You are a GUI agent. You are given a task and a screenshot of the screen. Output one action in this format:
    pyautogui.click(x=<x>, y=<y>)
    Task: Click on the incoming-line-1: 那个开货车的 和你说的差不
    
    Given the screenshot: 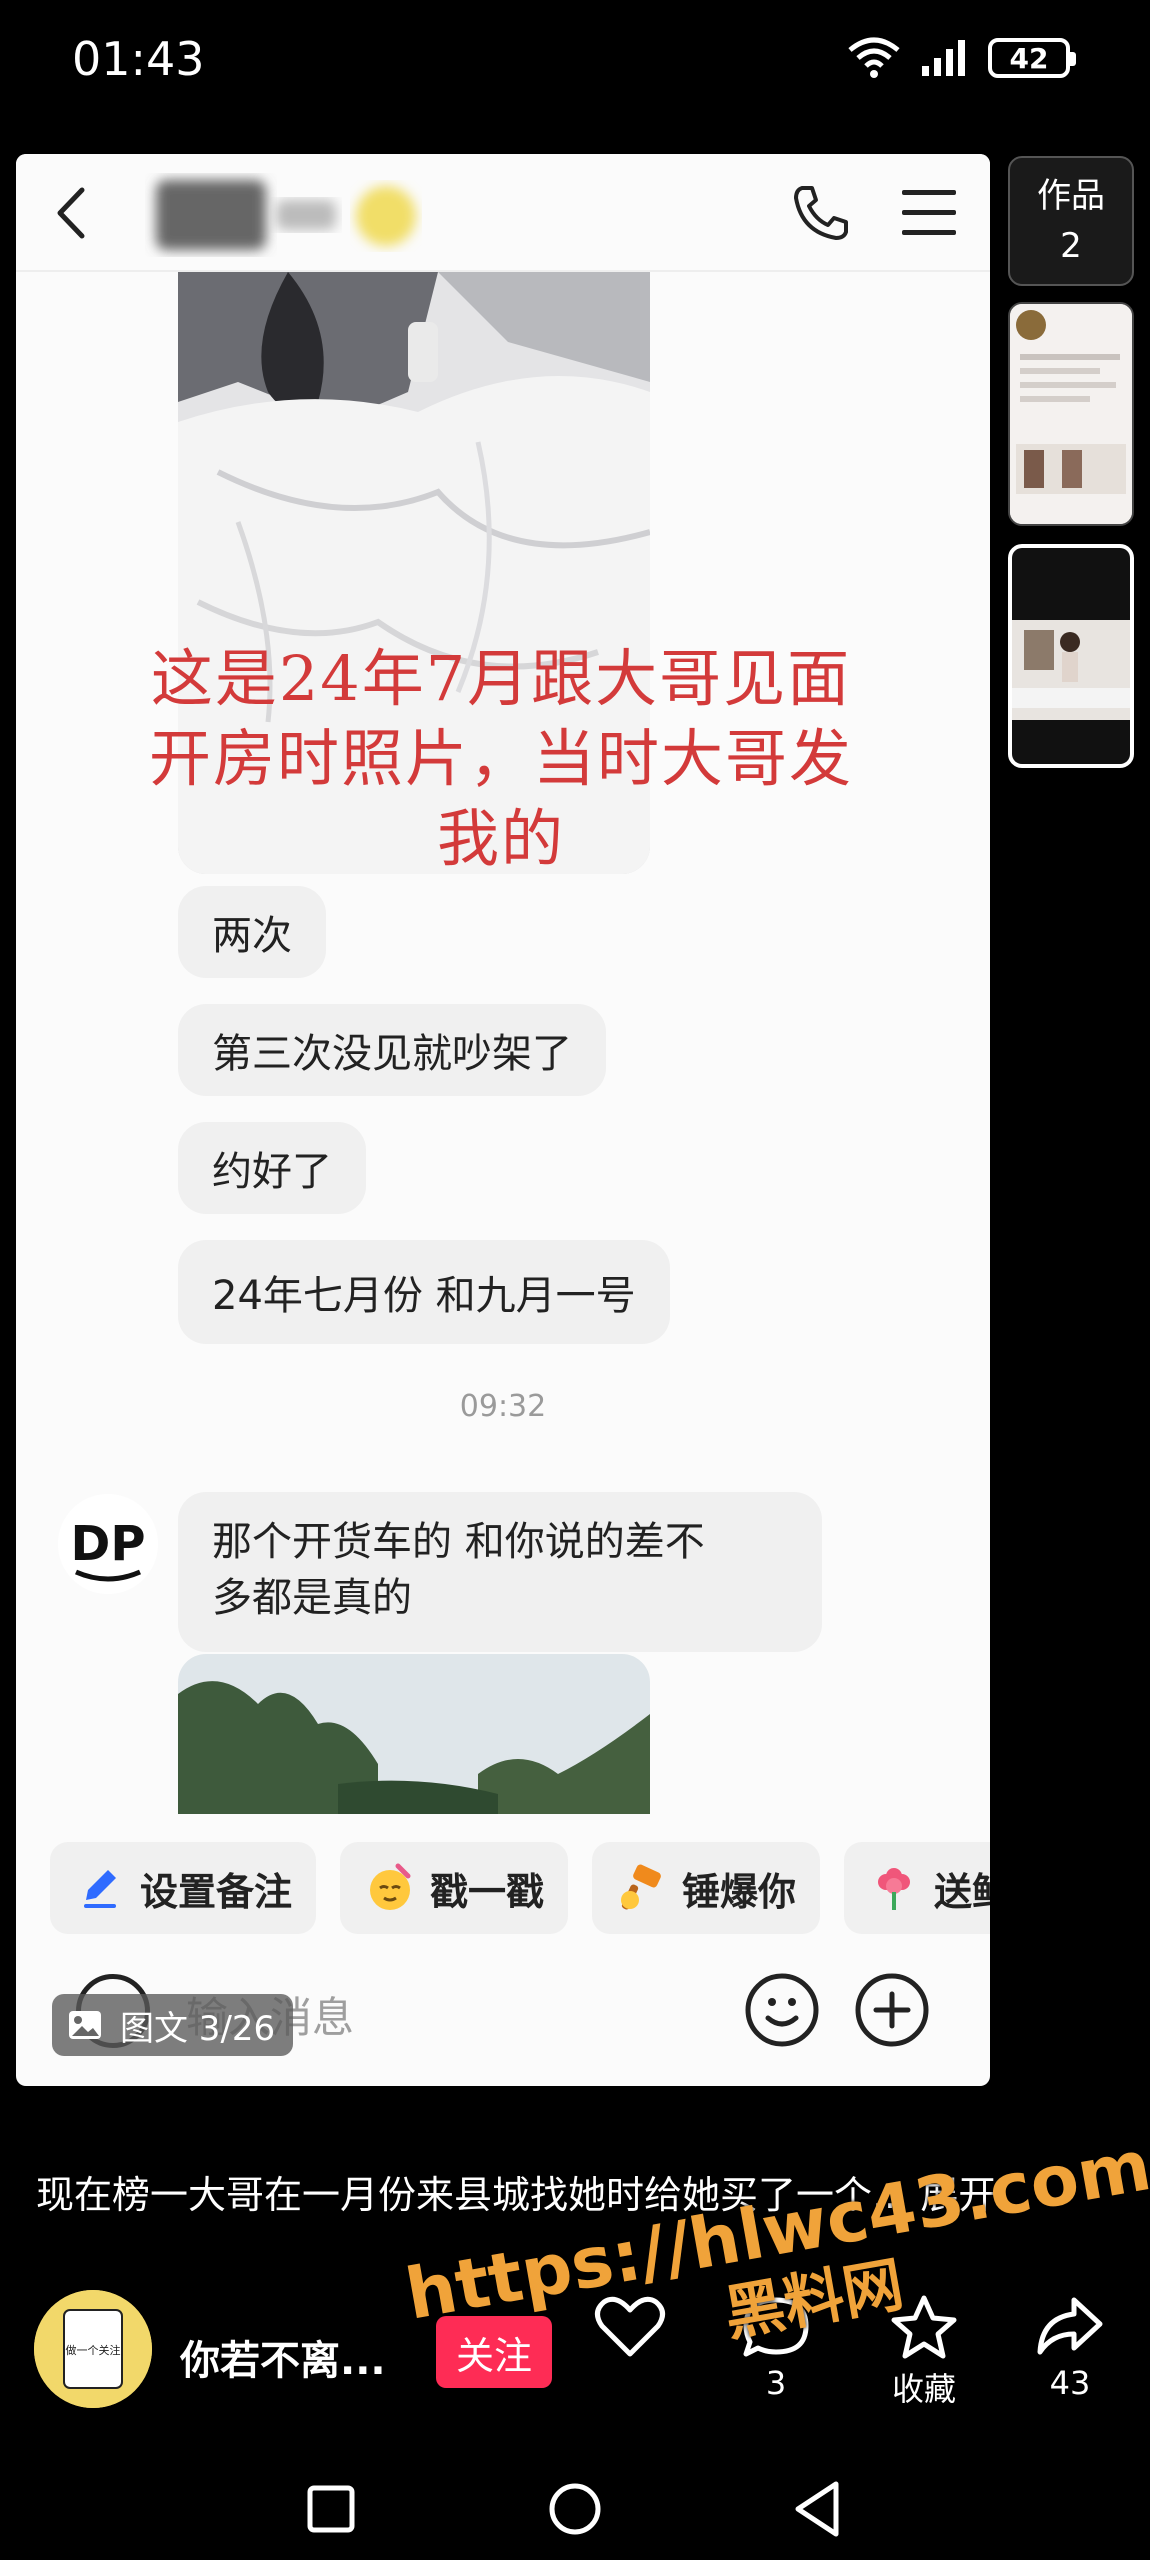 What is the action you would take?
    pyautogui.click(x=458, y=1542)
    